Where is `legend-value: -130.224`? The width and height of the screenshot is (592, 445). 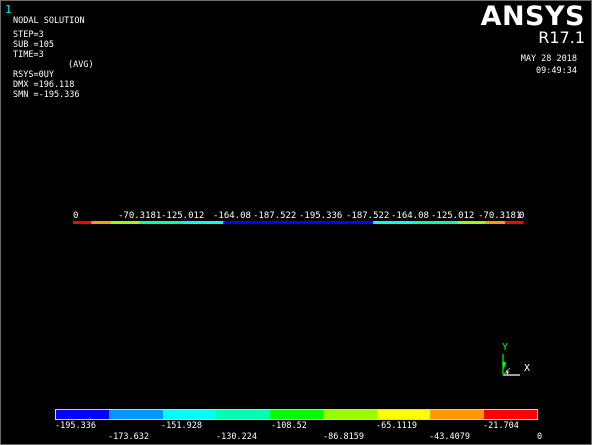 legend-value: -130.224 is located at coordinates (236, 437).